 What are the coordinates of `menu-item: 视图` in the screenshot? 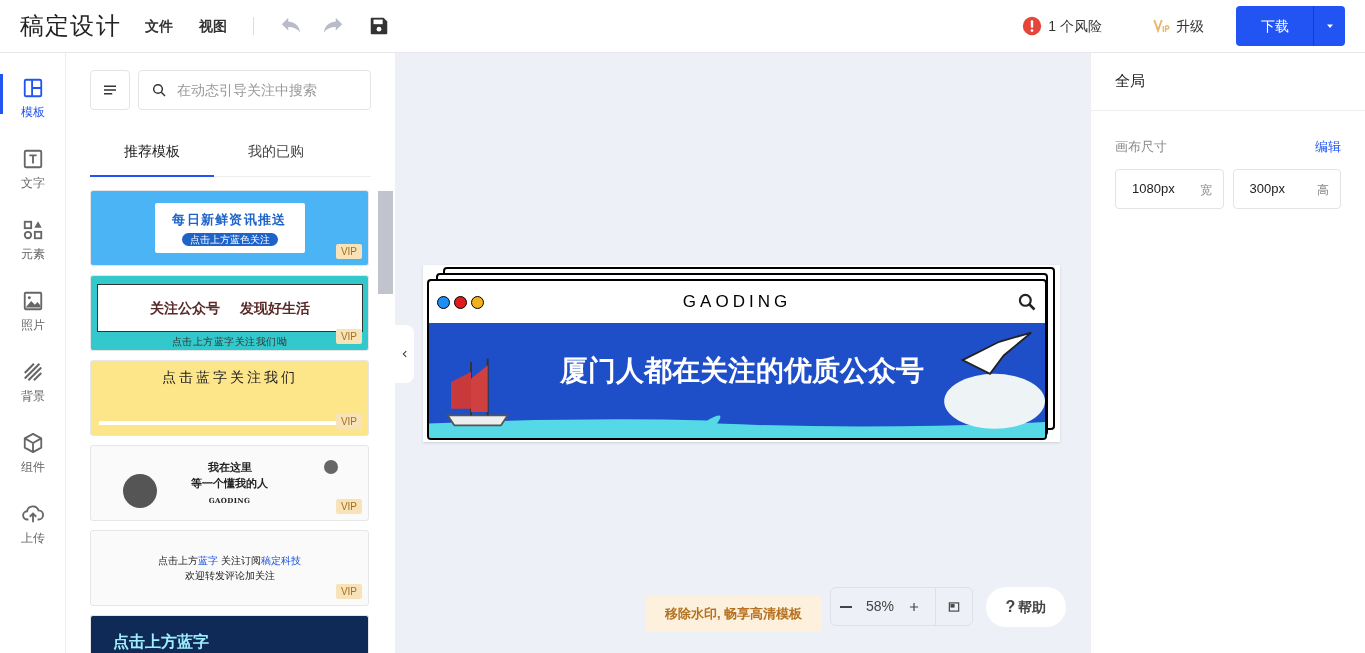 It's located at (212, 26).